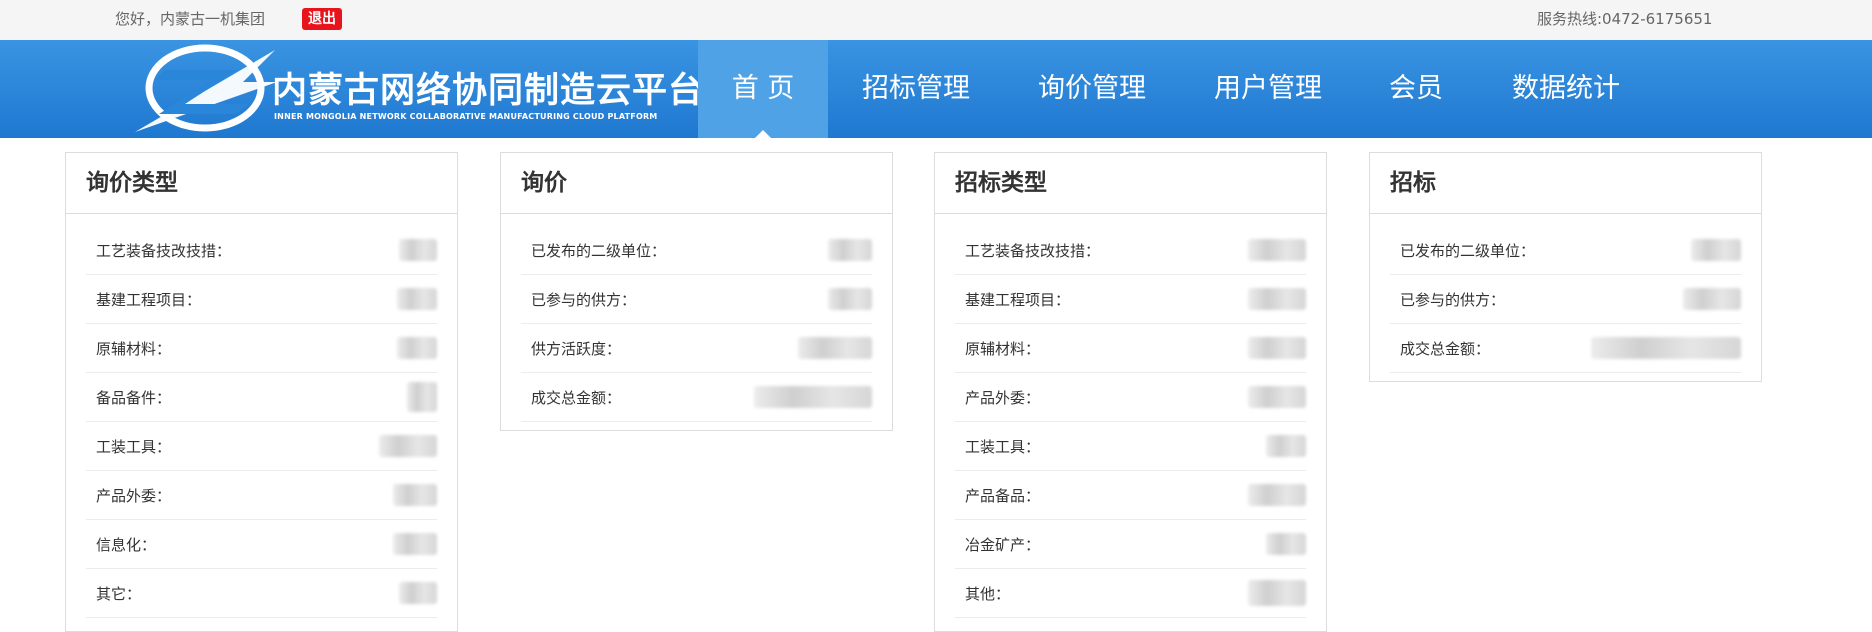 The height and width of the screenshot is (632, 1872). Describe the element at coordinates (576, 348) in the screenshot. I see `row-label: 供方活跃度：` at that location.